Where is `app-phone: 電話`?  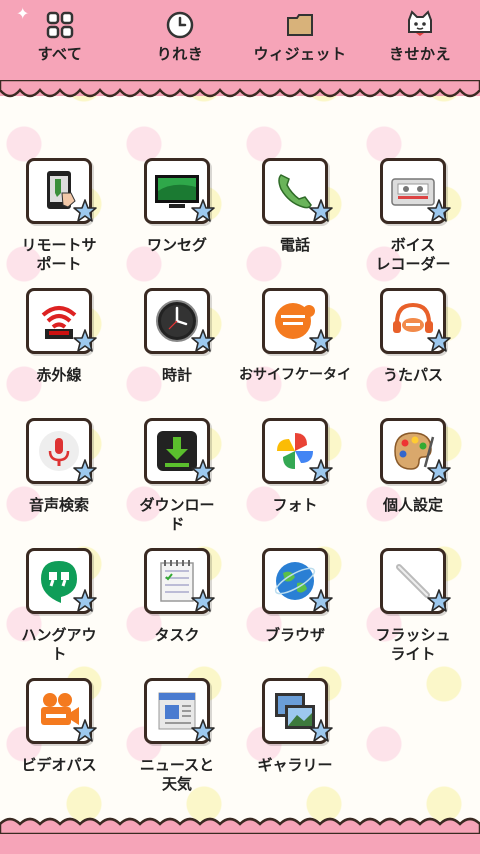
app-phone: 電話 is located at coordinates (295, 221).